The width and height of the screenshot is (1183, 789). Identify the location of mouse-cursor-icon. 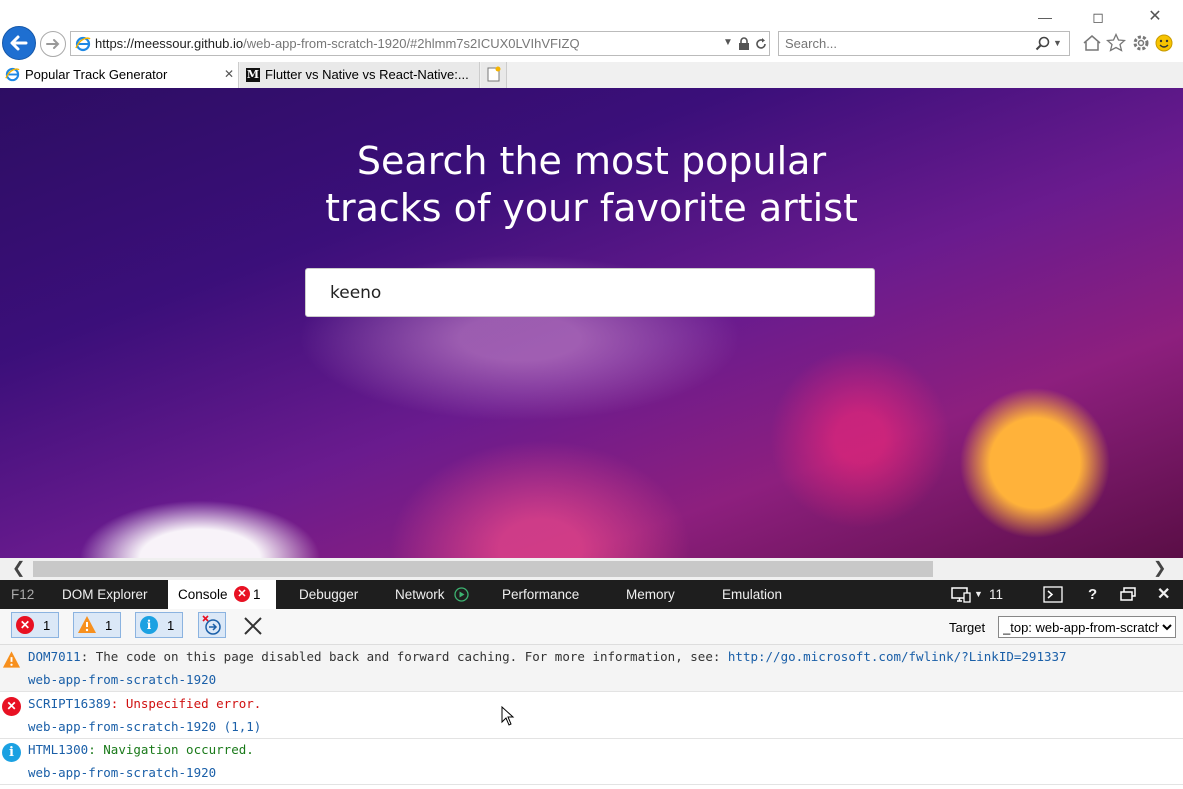
(508, 716).